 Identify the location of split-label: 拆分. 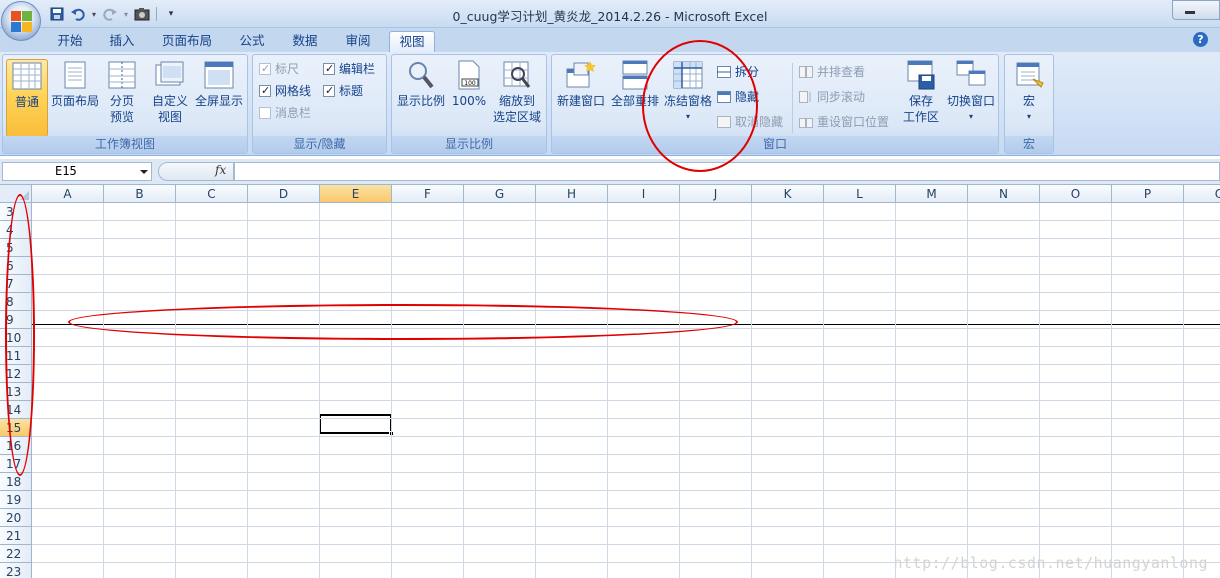
(747, 72).